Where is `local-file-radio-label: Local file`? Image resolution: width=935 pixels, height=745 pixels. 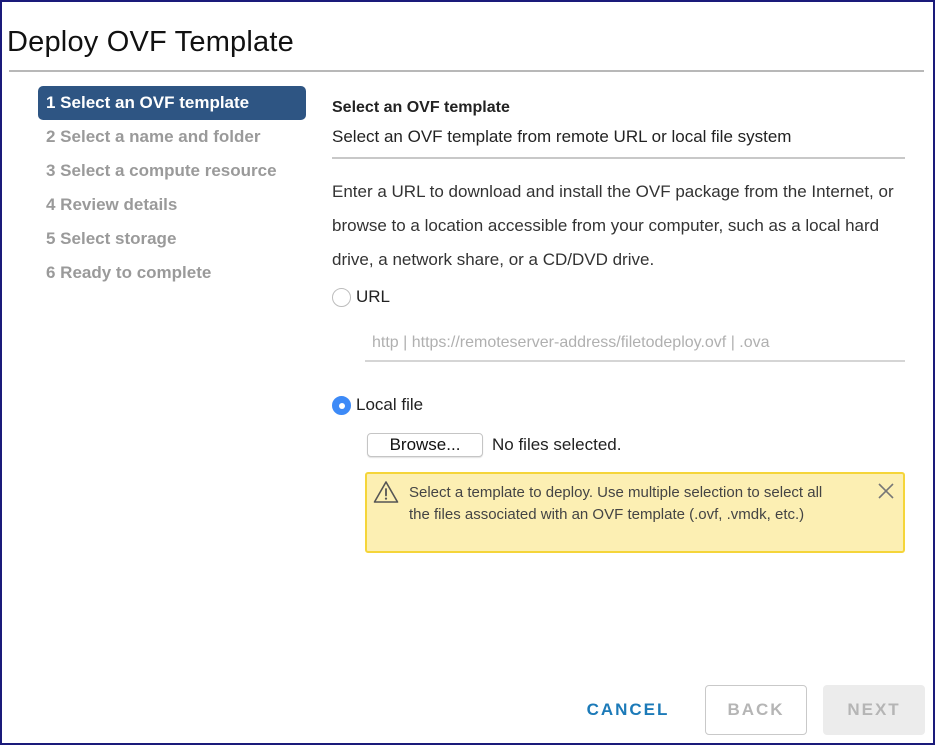
local-file-radio-label: Local file is located at coordinates (390, 404).